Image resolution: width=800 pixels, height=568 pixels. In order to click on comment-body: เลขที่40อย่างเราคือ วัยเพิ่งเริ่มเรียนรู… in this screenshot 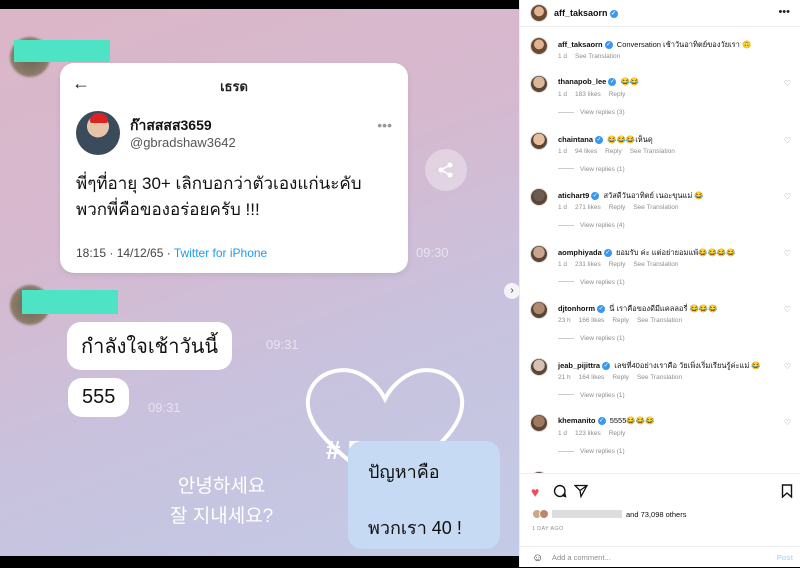, I will do `click(687, 365)`.